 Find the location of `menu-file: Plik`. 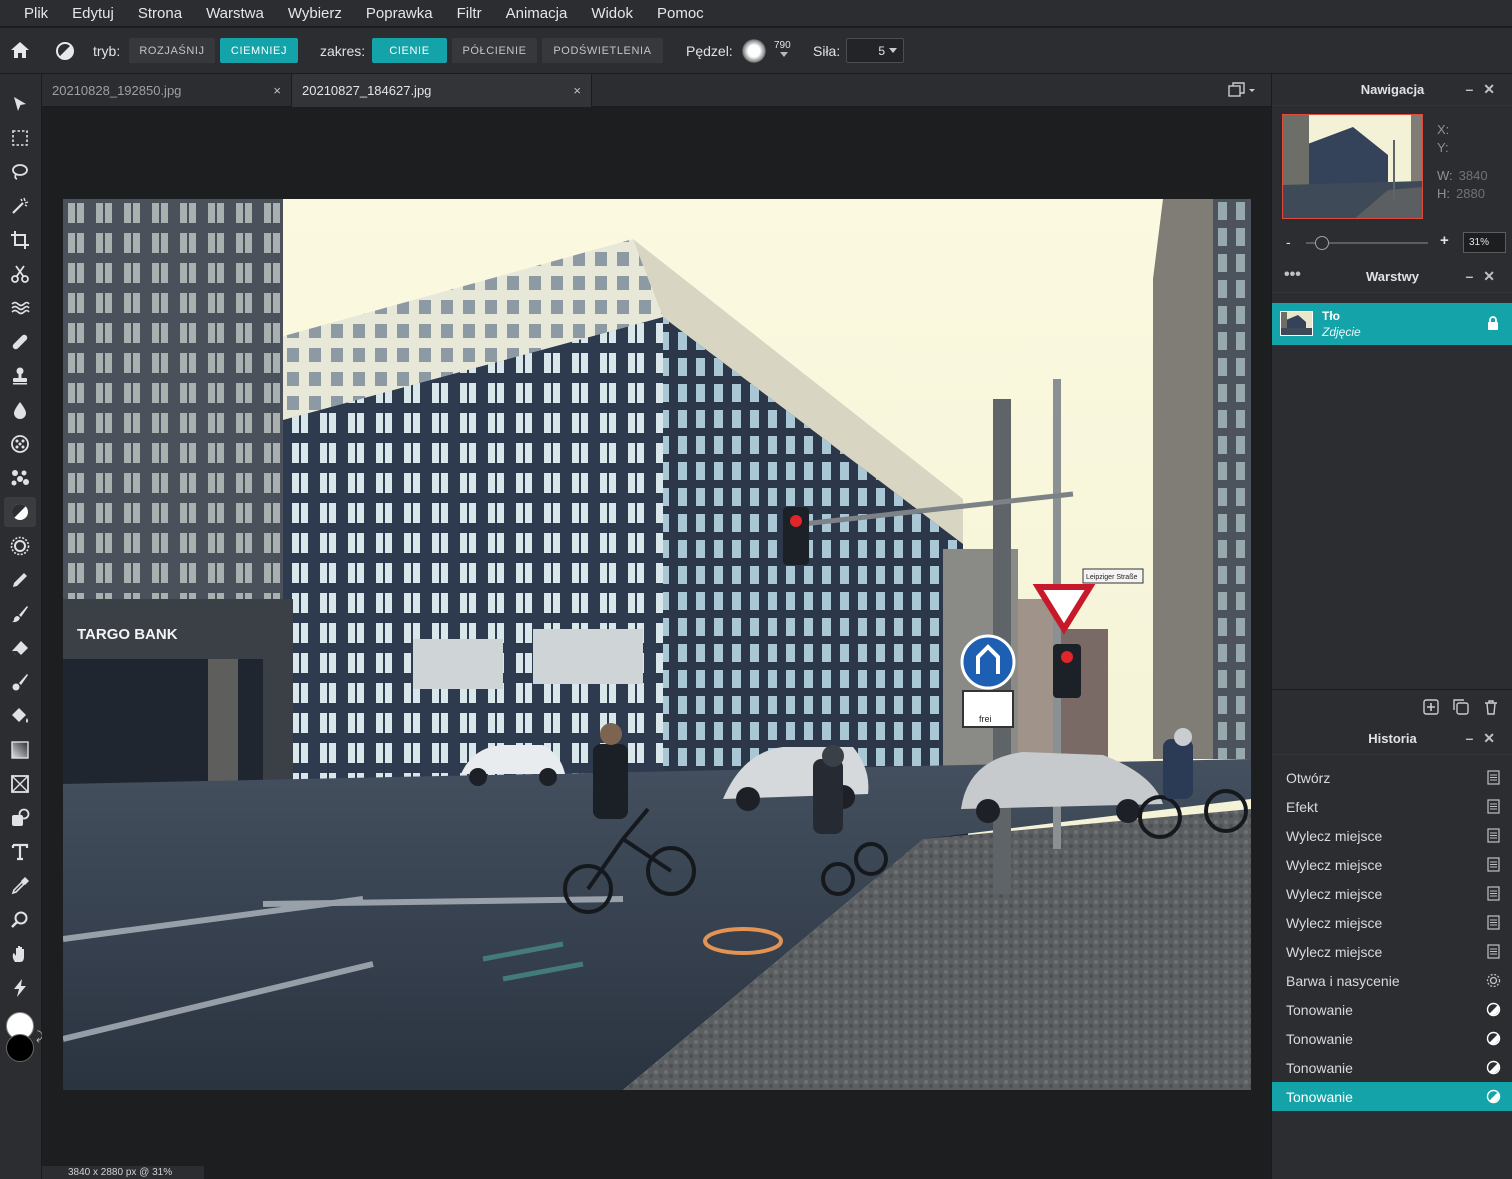

menu-file: Plik is located at coordinates (36, 13).